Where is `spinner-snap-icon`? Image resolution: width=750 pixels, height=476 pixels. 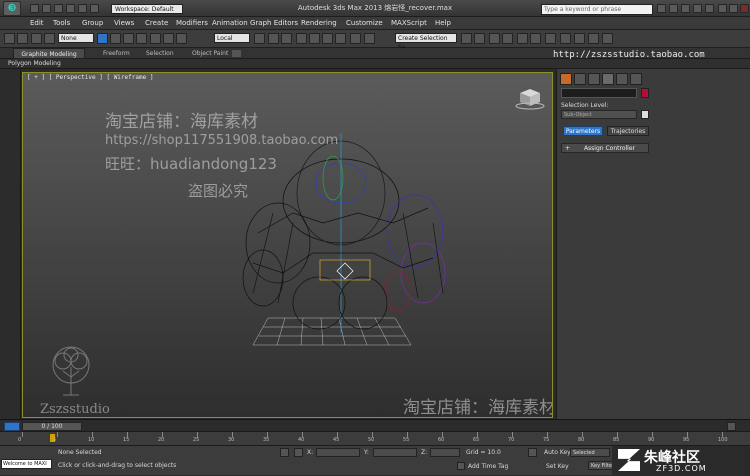
spinner-snap-icon is located at coordinates (340, 38).